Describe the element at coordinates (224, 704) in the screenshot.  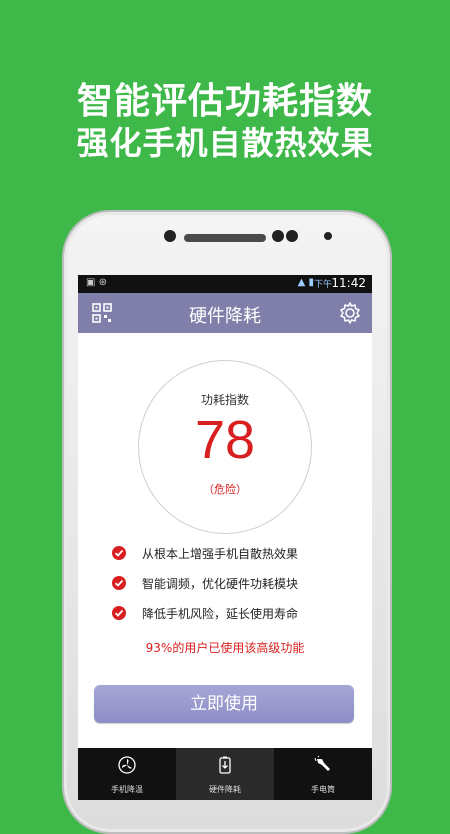
I see `use-now-button: 立即使用` at that location.